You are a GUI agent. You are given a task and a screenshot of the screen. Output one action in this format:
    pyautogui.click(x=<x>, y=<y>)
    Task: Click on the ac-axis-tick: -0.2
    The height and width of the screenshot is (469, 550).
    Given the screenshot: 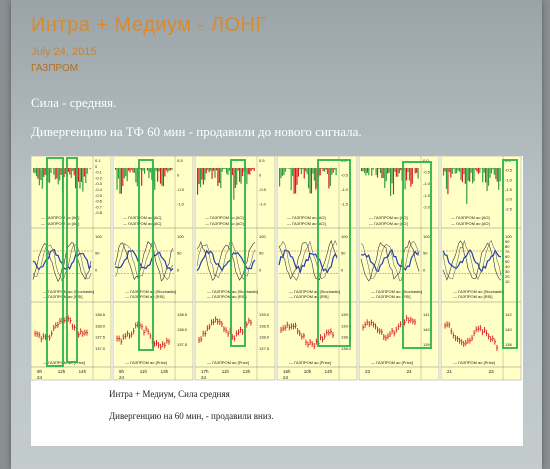 What is the action you would take?
    pyautogui.click(x=99, y=177)
    